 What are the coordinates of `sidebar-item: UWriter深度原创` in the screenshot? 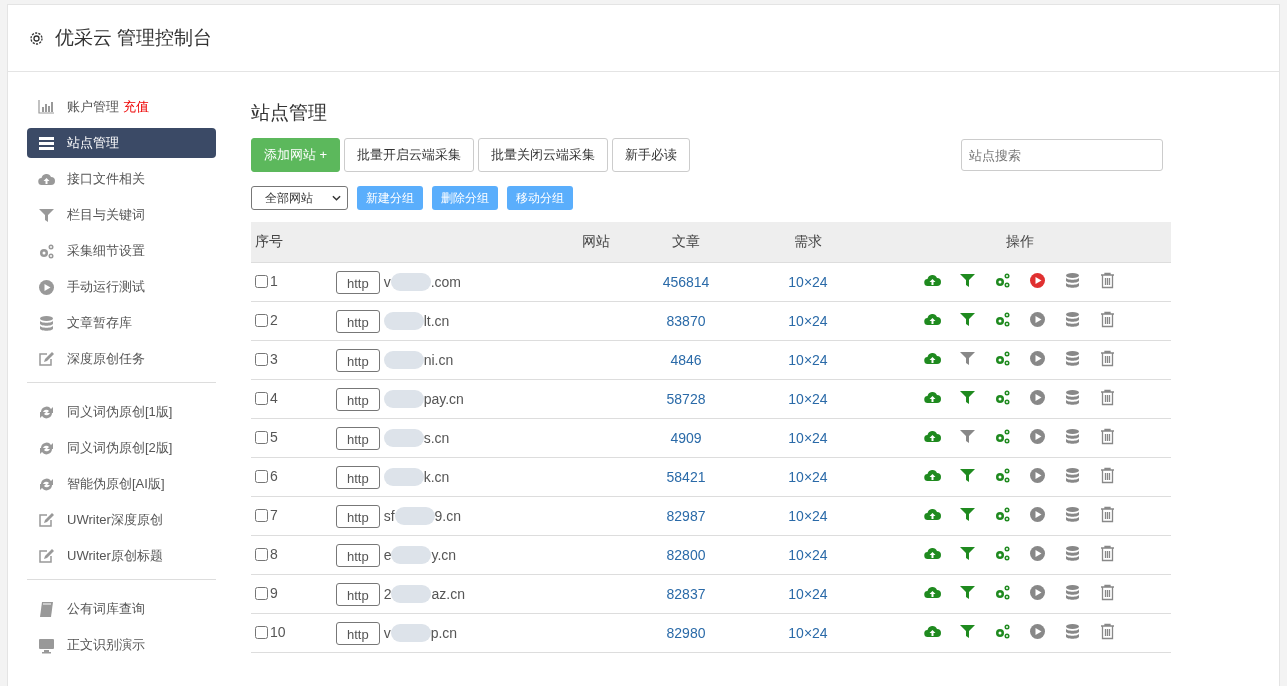 It's located at (121, 520).